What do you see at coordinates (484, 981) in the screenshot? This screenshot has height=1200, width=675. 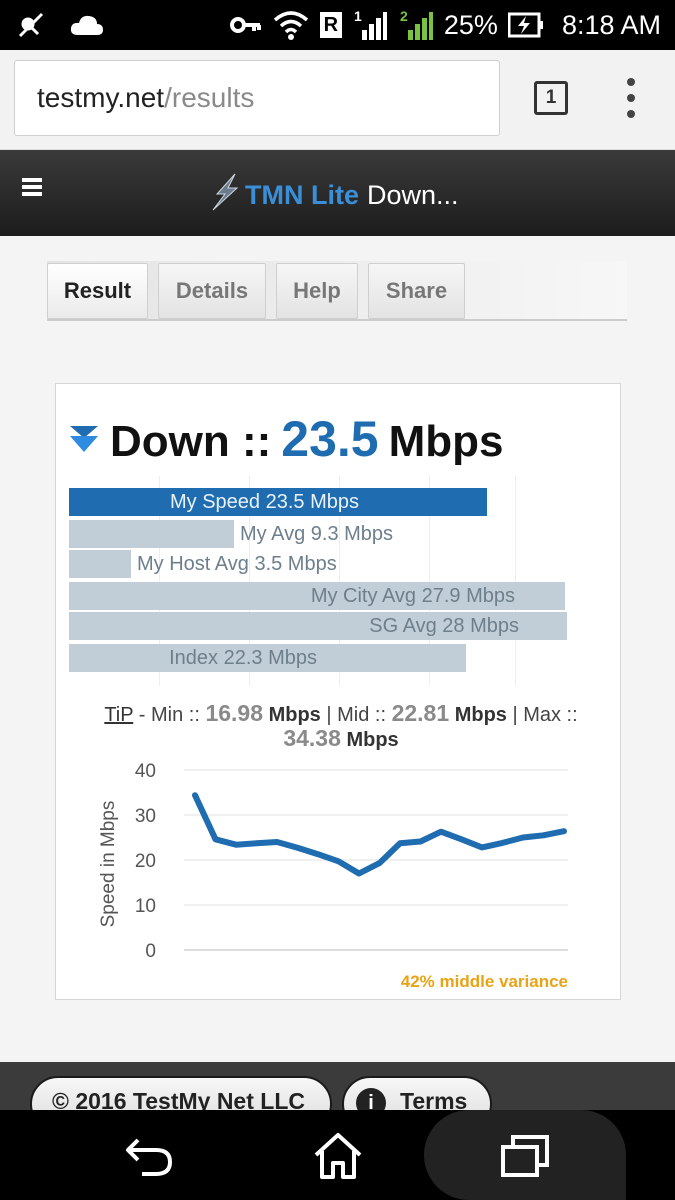 I see `variance-annotation: 42% middle variance` at bounding box center [484, 981].